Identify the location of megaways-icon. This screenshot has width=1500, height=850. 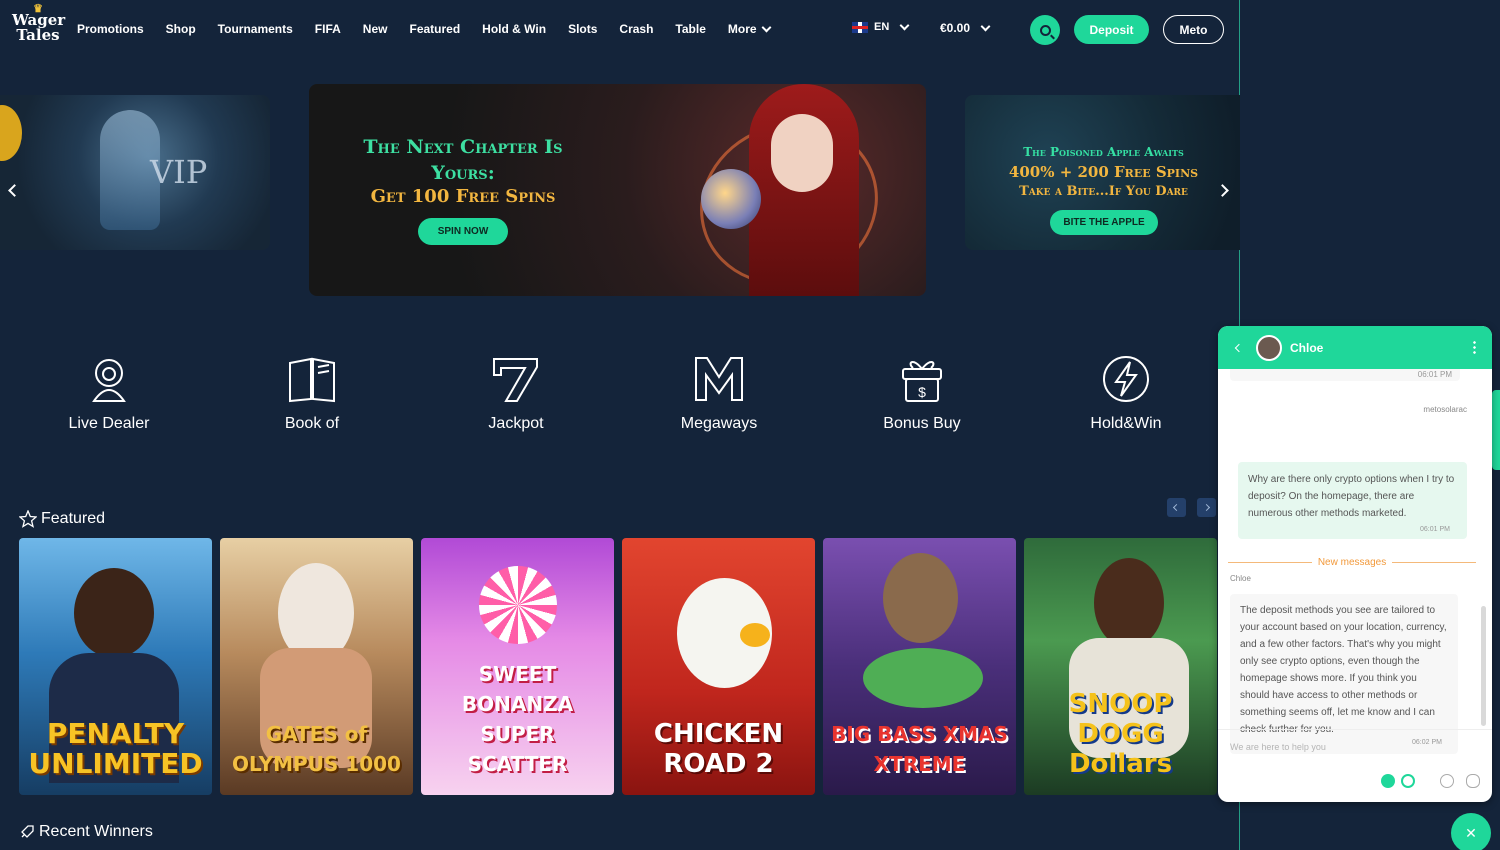
(719, 379).